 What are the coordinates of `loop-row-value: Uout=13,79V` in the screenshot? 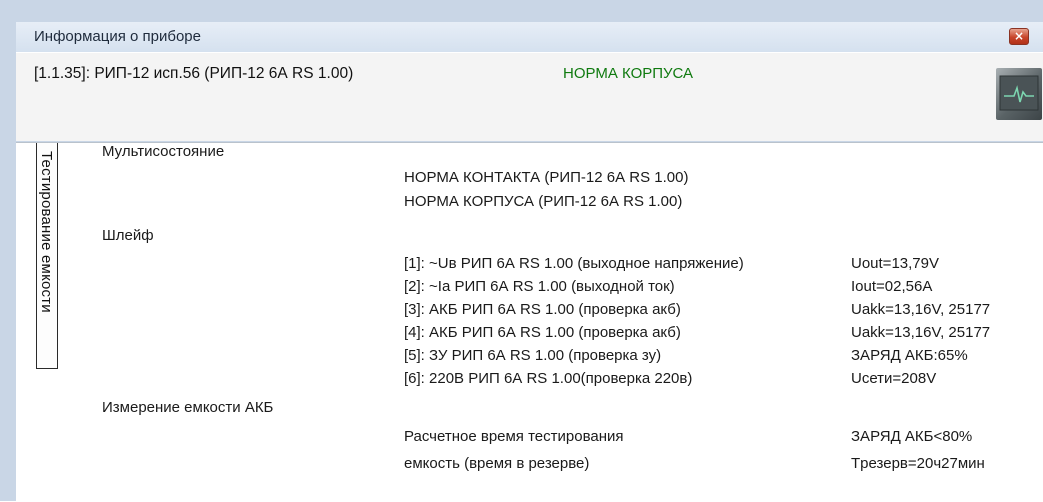 It's located at (895, 263).